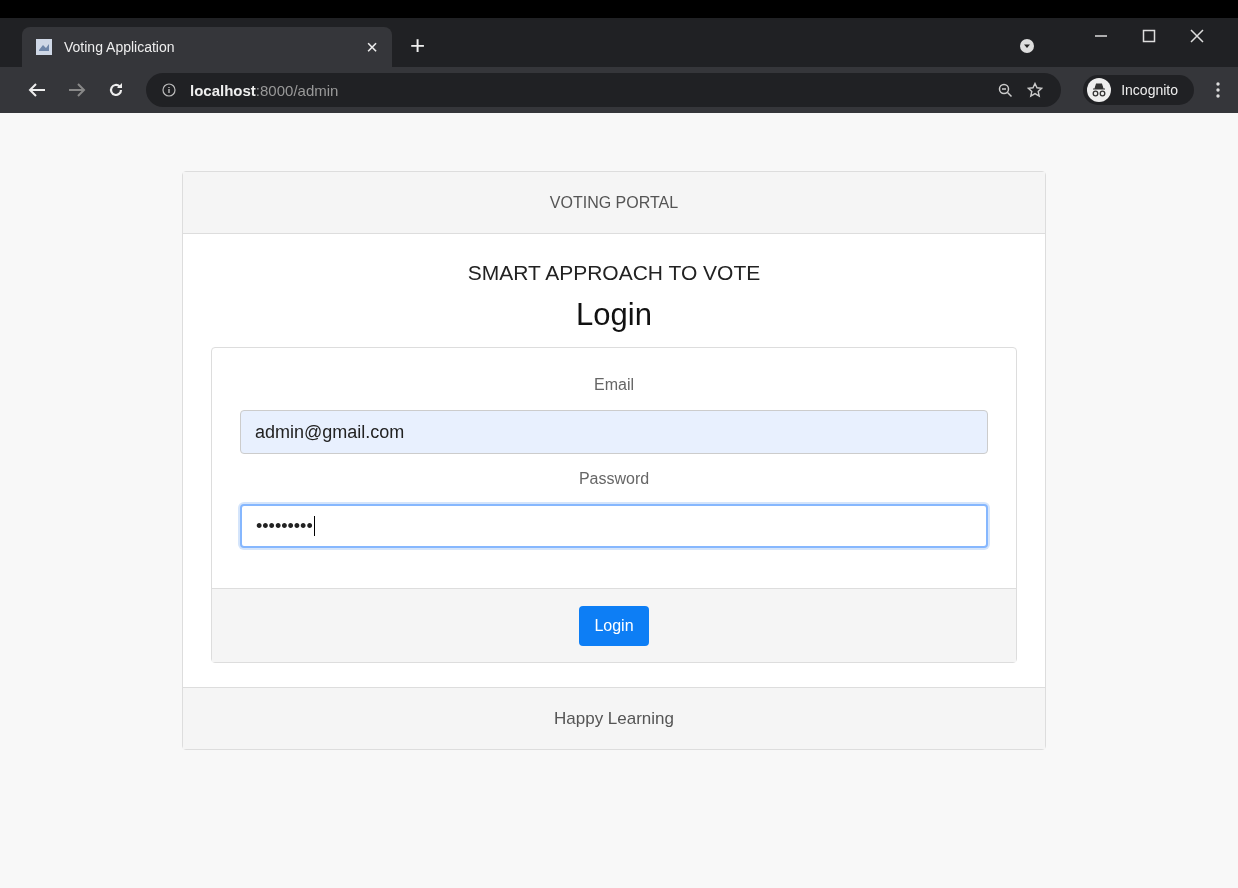 The width and height of the screenshot is (1238, 888). I want to click on new-tab-button: +, so click(418, 45).